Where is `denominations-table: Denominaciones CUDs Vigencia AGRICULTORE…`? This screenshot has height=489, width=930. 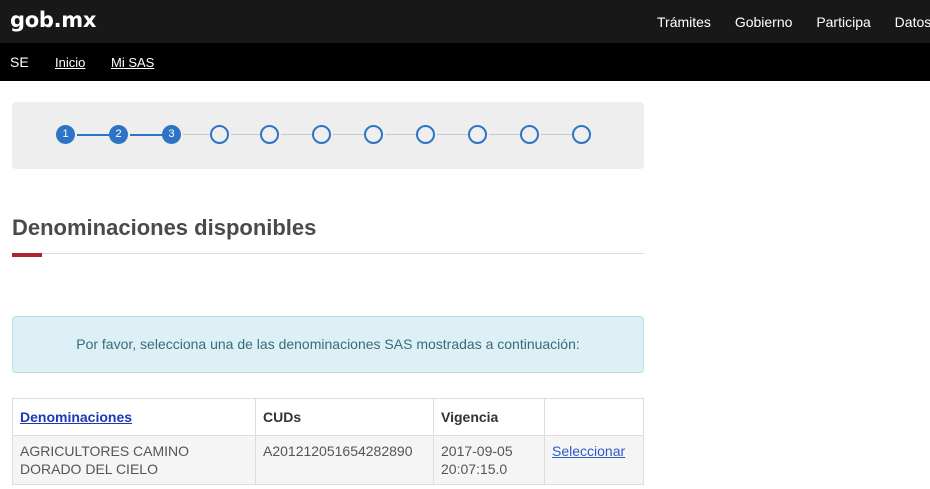 denominations-table: Denominaciones CUDs Vigencia AGRICULTORE… is located at coordinates (328, 441).